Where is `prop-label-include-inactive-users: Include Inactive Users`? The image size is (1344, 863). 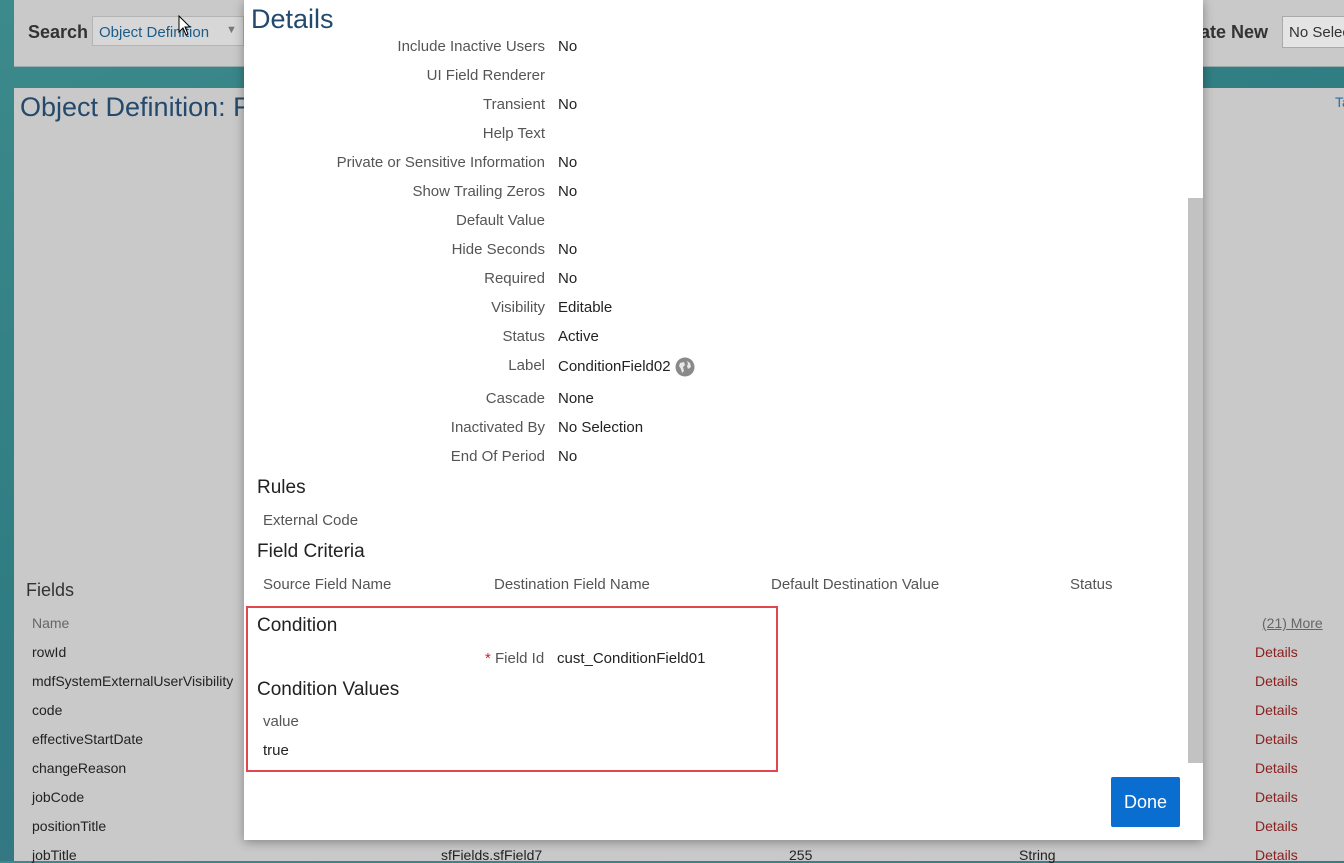 prop-label-include-inactive-users: Include Inactive Users is located at coordinates (471, 46).